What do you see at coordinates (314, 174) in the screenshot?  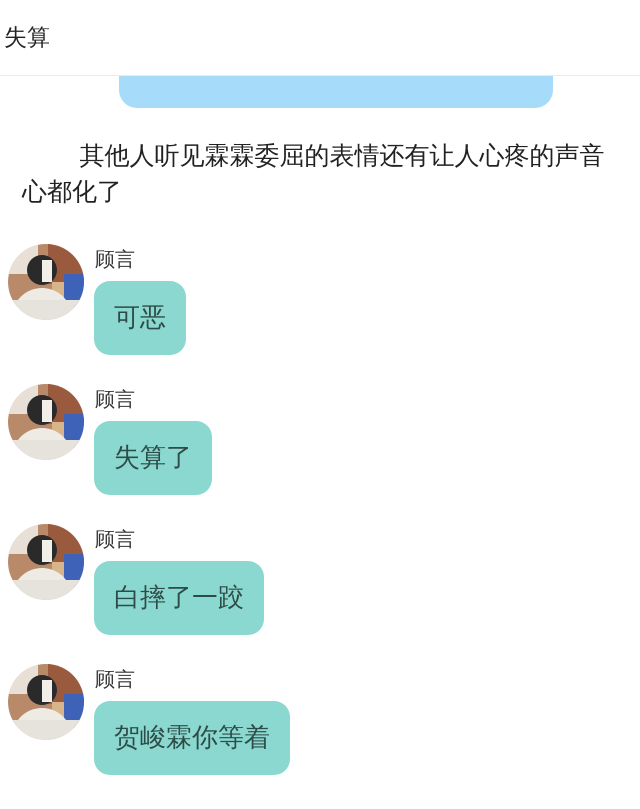 I see `narration-text: 其他人听见霖霖委屈的表情还有让人心疼的声音心都化了` at bounding box center [314, 174].